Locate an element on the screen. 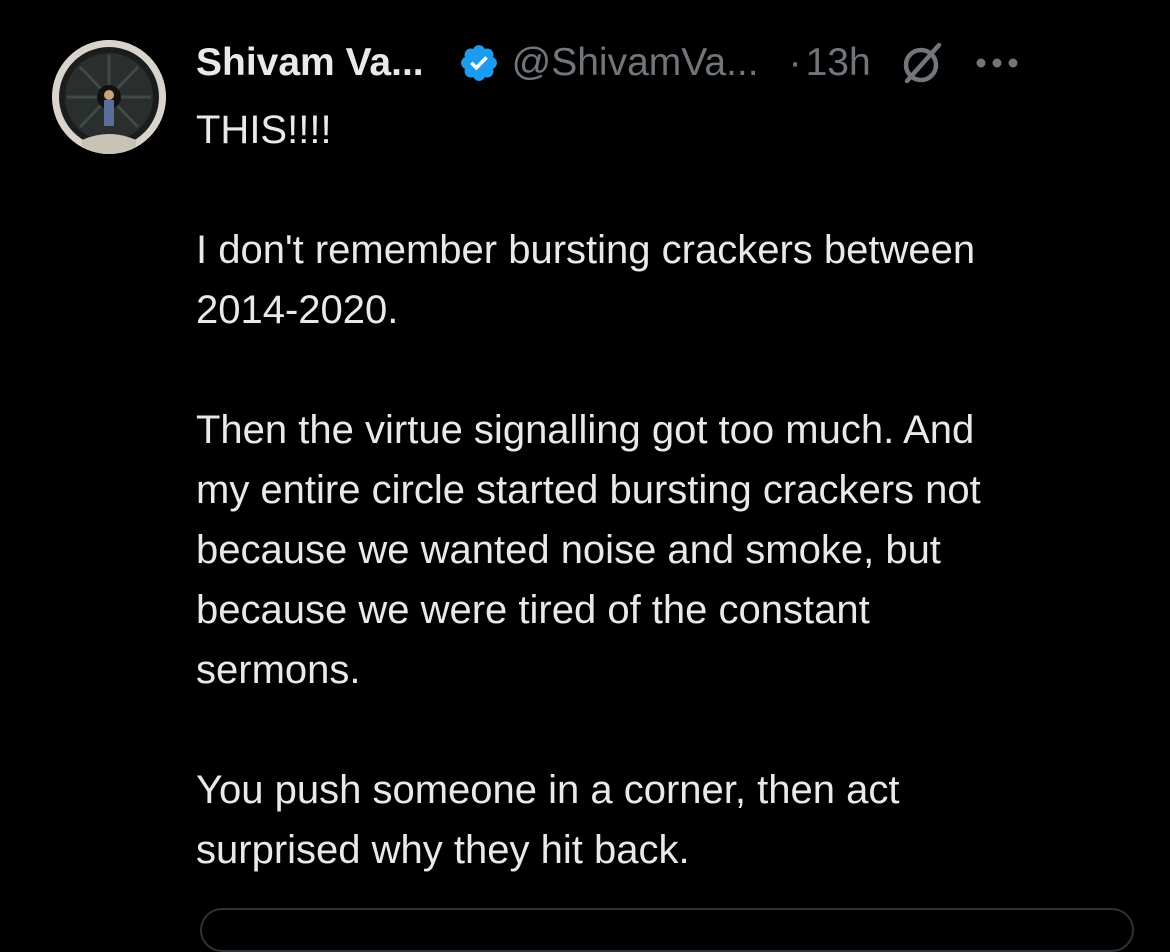 The height and width of the screenshot is (952, 1170). text-line: sermons. is located at coordinates (278, 670).